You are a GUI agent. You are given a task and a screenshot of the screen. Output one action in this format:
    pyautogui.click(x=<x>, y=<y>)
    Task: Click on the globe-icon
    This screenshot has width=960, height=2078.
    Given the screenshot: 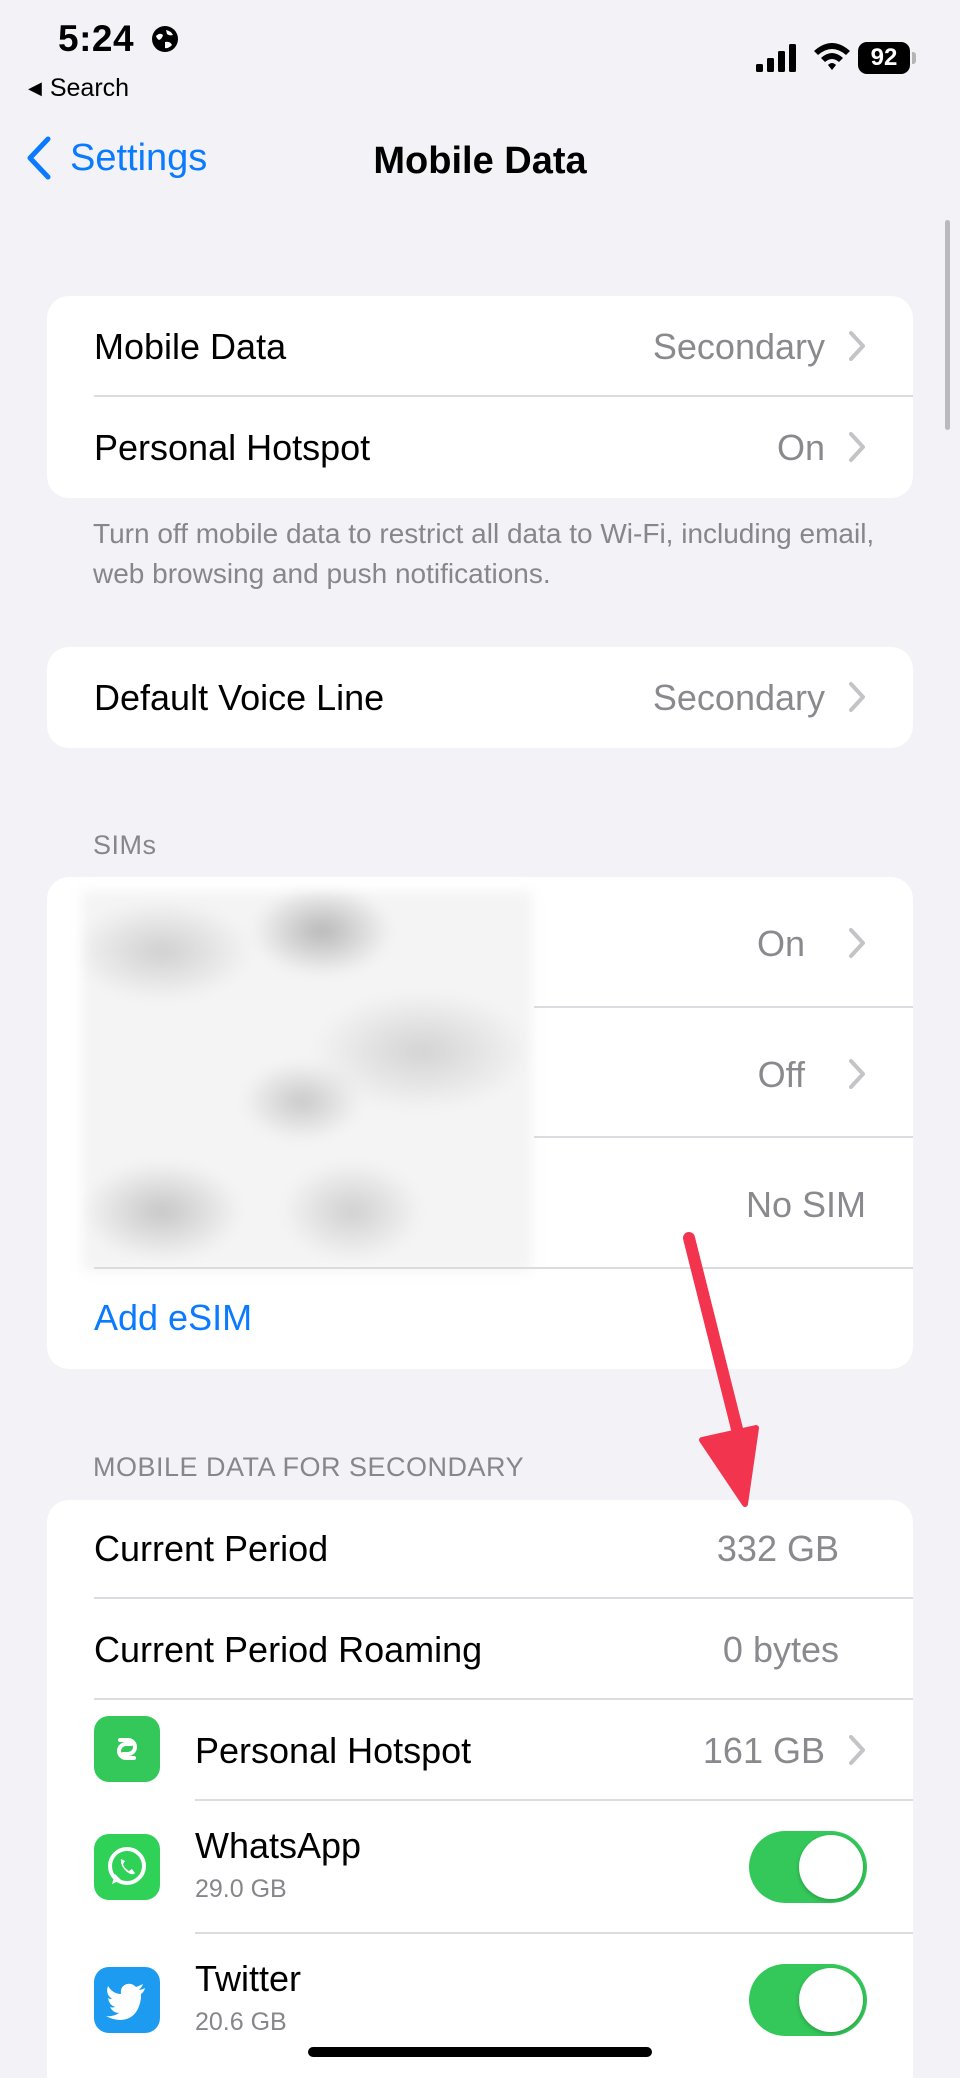 What is the action you would take?
    pyautogui.click(x=165, y=39)
    